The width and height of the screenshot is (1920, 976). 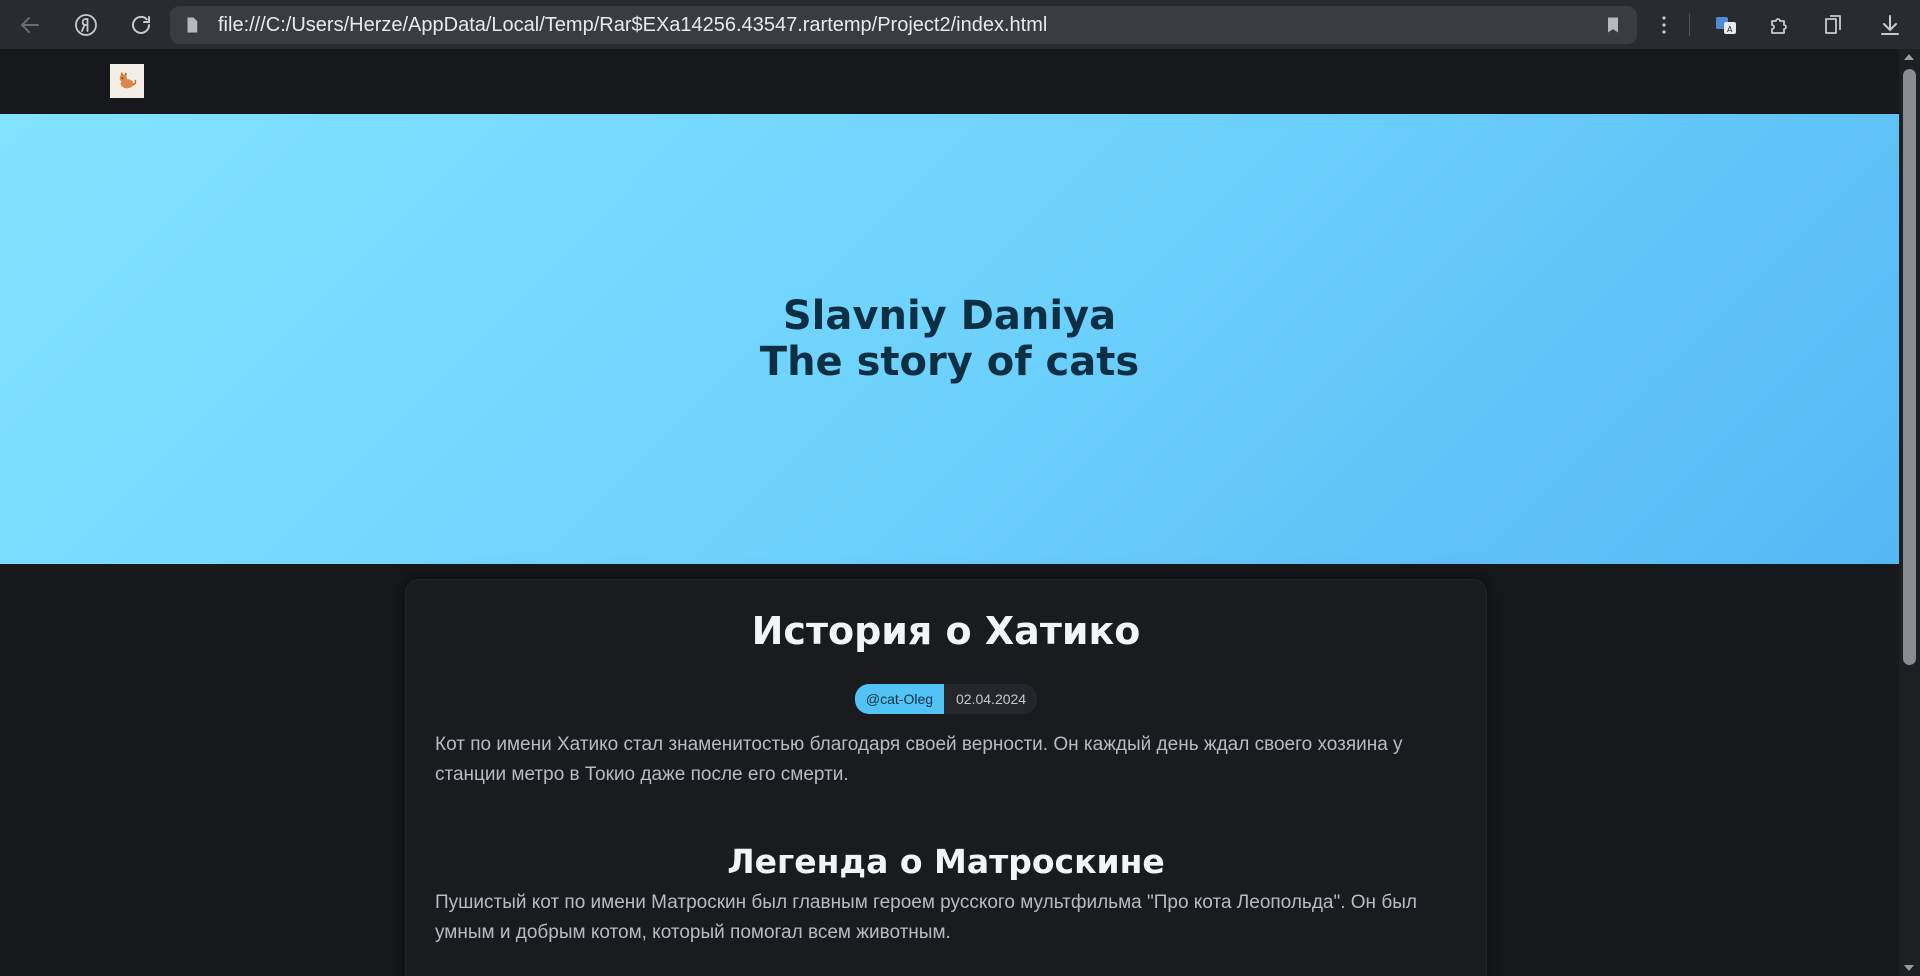 What do you see at coordinates (946, 631) in the screenshot?
I see `article-title: История о Хатико` at bounding box center [946, 631].